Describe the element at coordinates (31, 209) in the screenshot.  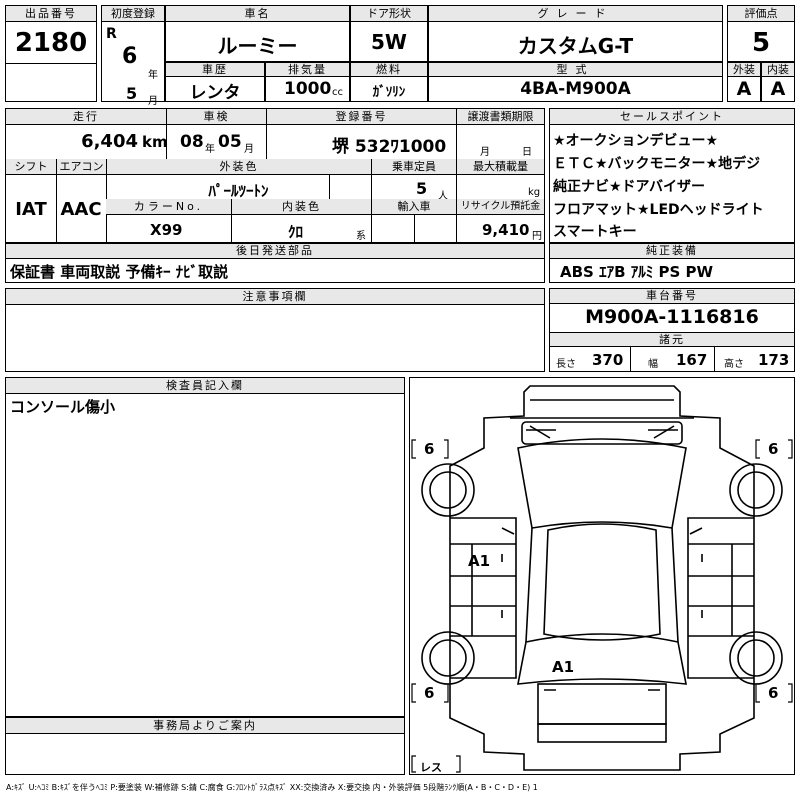
I see `shift: IAT` at that location.